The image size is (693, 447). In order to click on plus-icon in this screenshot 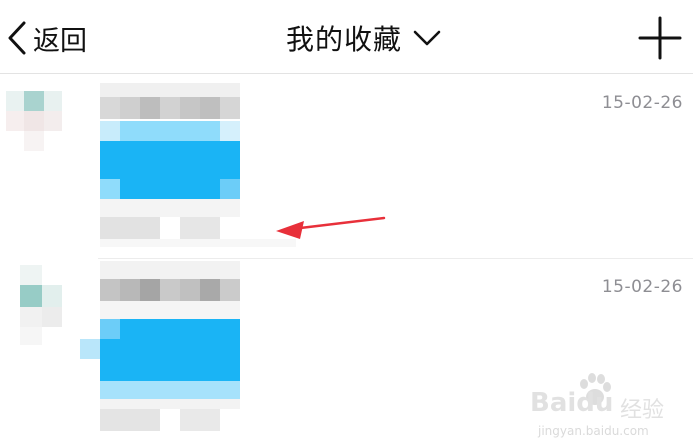, I will do `click(660, 38)`.